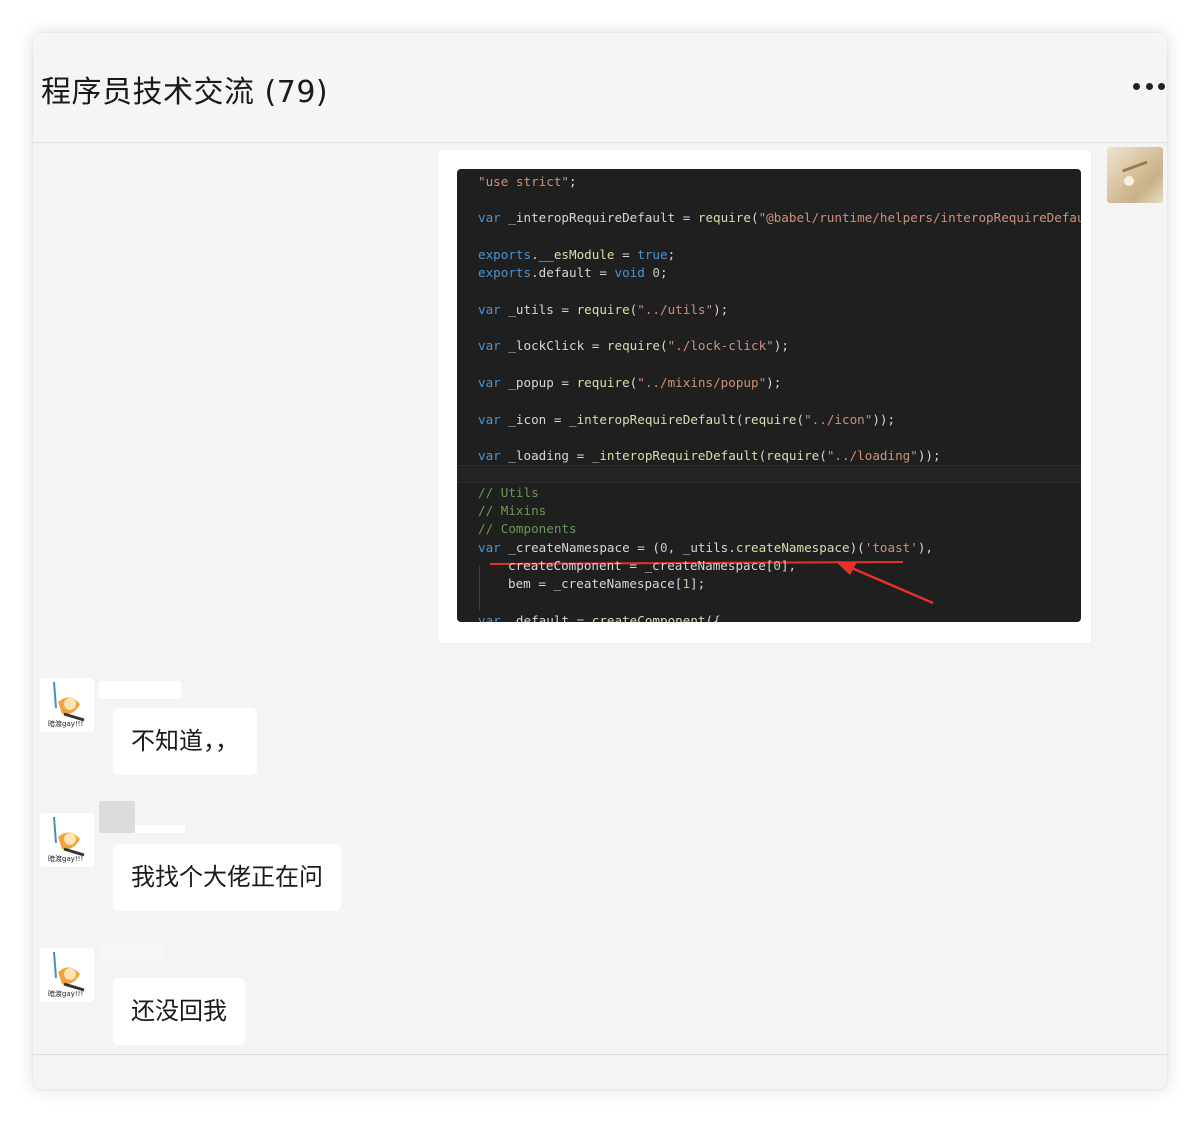 The width and height of the screenshot is (1200, 1122). I want to click on code-line: var _default = createComponent({, so click(599, 617).